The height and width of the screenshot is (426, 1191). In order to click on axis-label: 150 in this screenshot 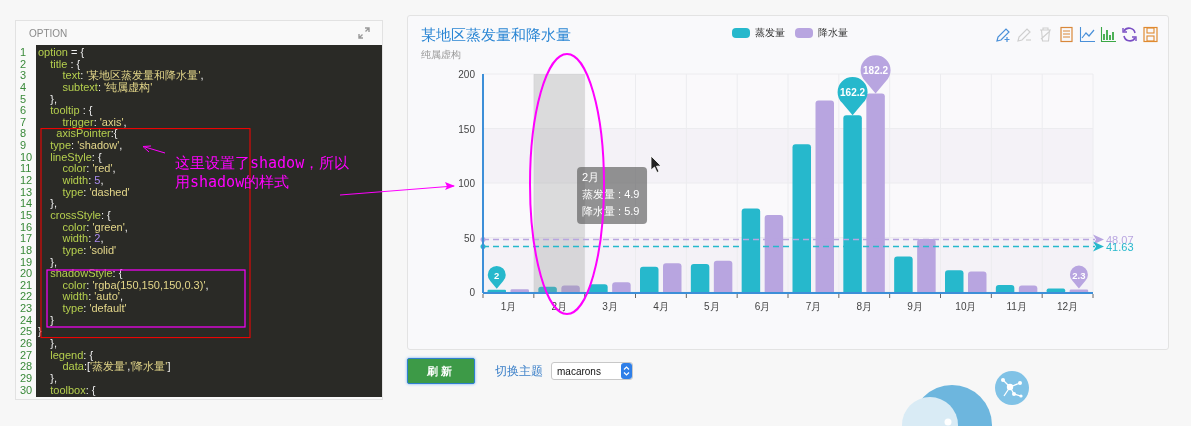, I will do `click(466, 129)`.